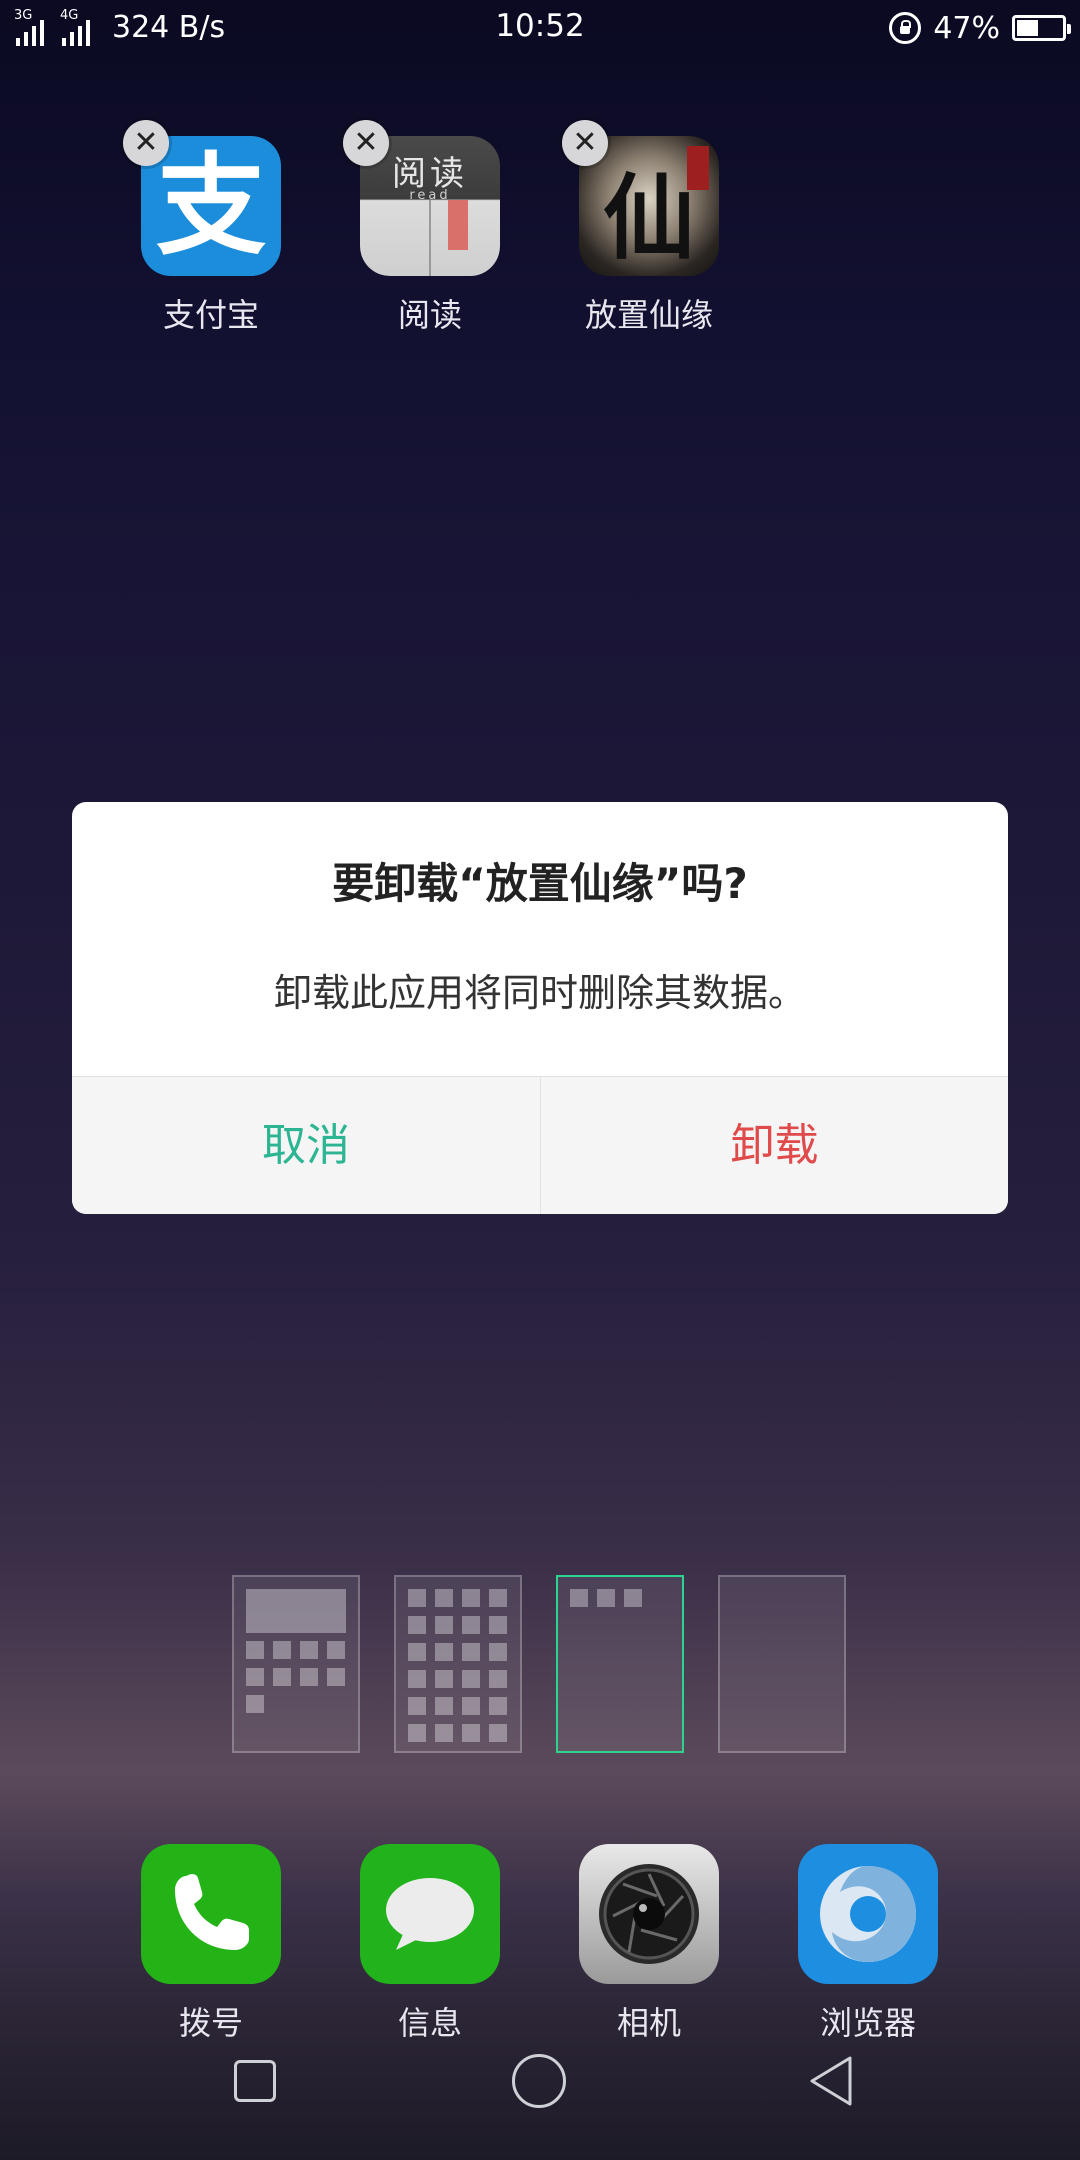  Describe the element at coordinates (306, 1145) in the screenshot. I see `cancel-button: 取消` at that location.